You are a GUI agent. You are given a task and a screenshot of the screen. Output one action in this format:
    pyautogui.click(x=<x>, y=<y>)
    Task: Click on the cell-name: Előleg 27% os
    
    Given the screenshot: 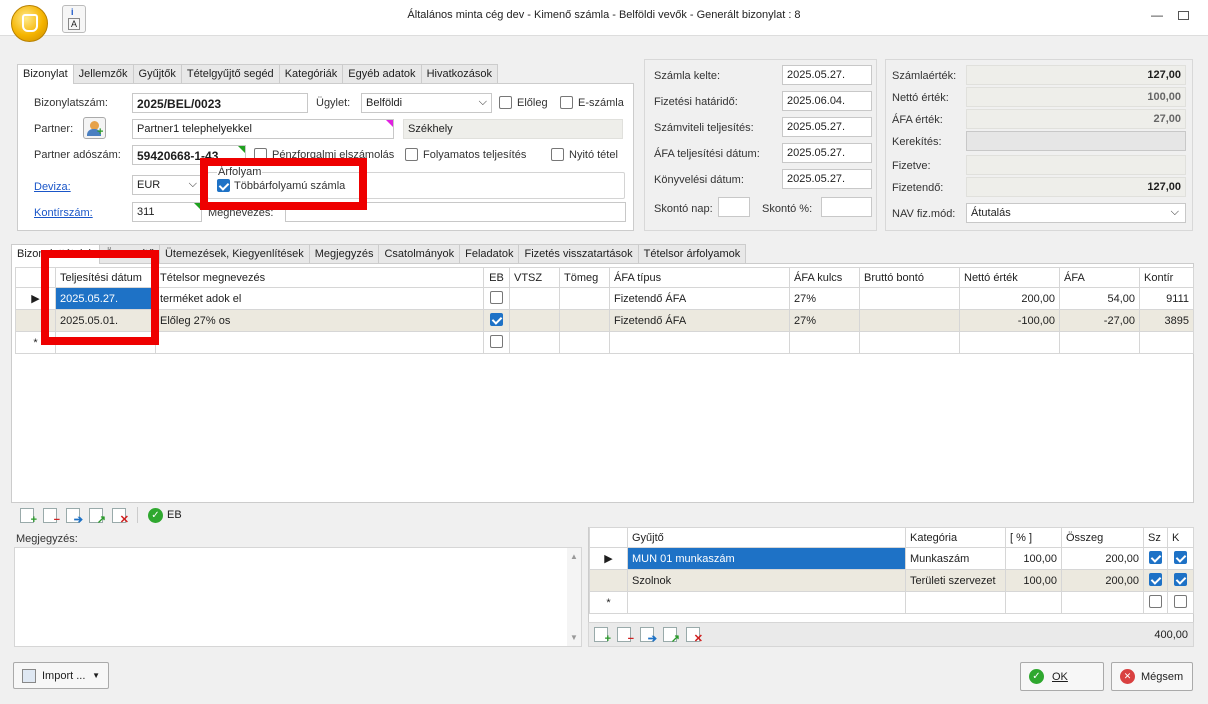 What is the action you would take?
    pyautogui.click(x=319, y=320)
    